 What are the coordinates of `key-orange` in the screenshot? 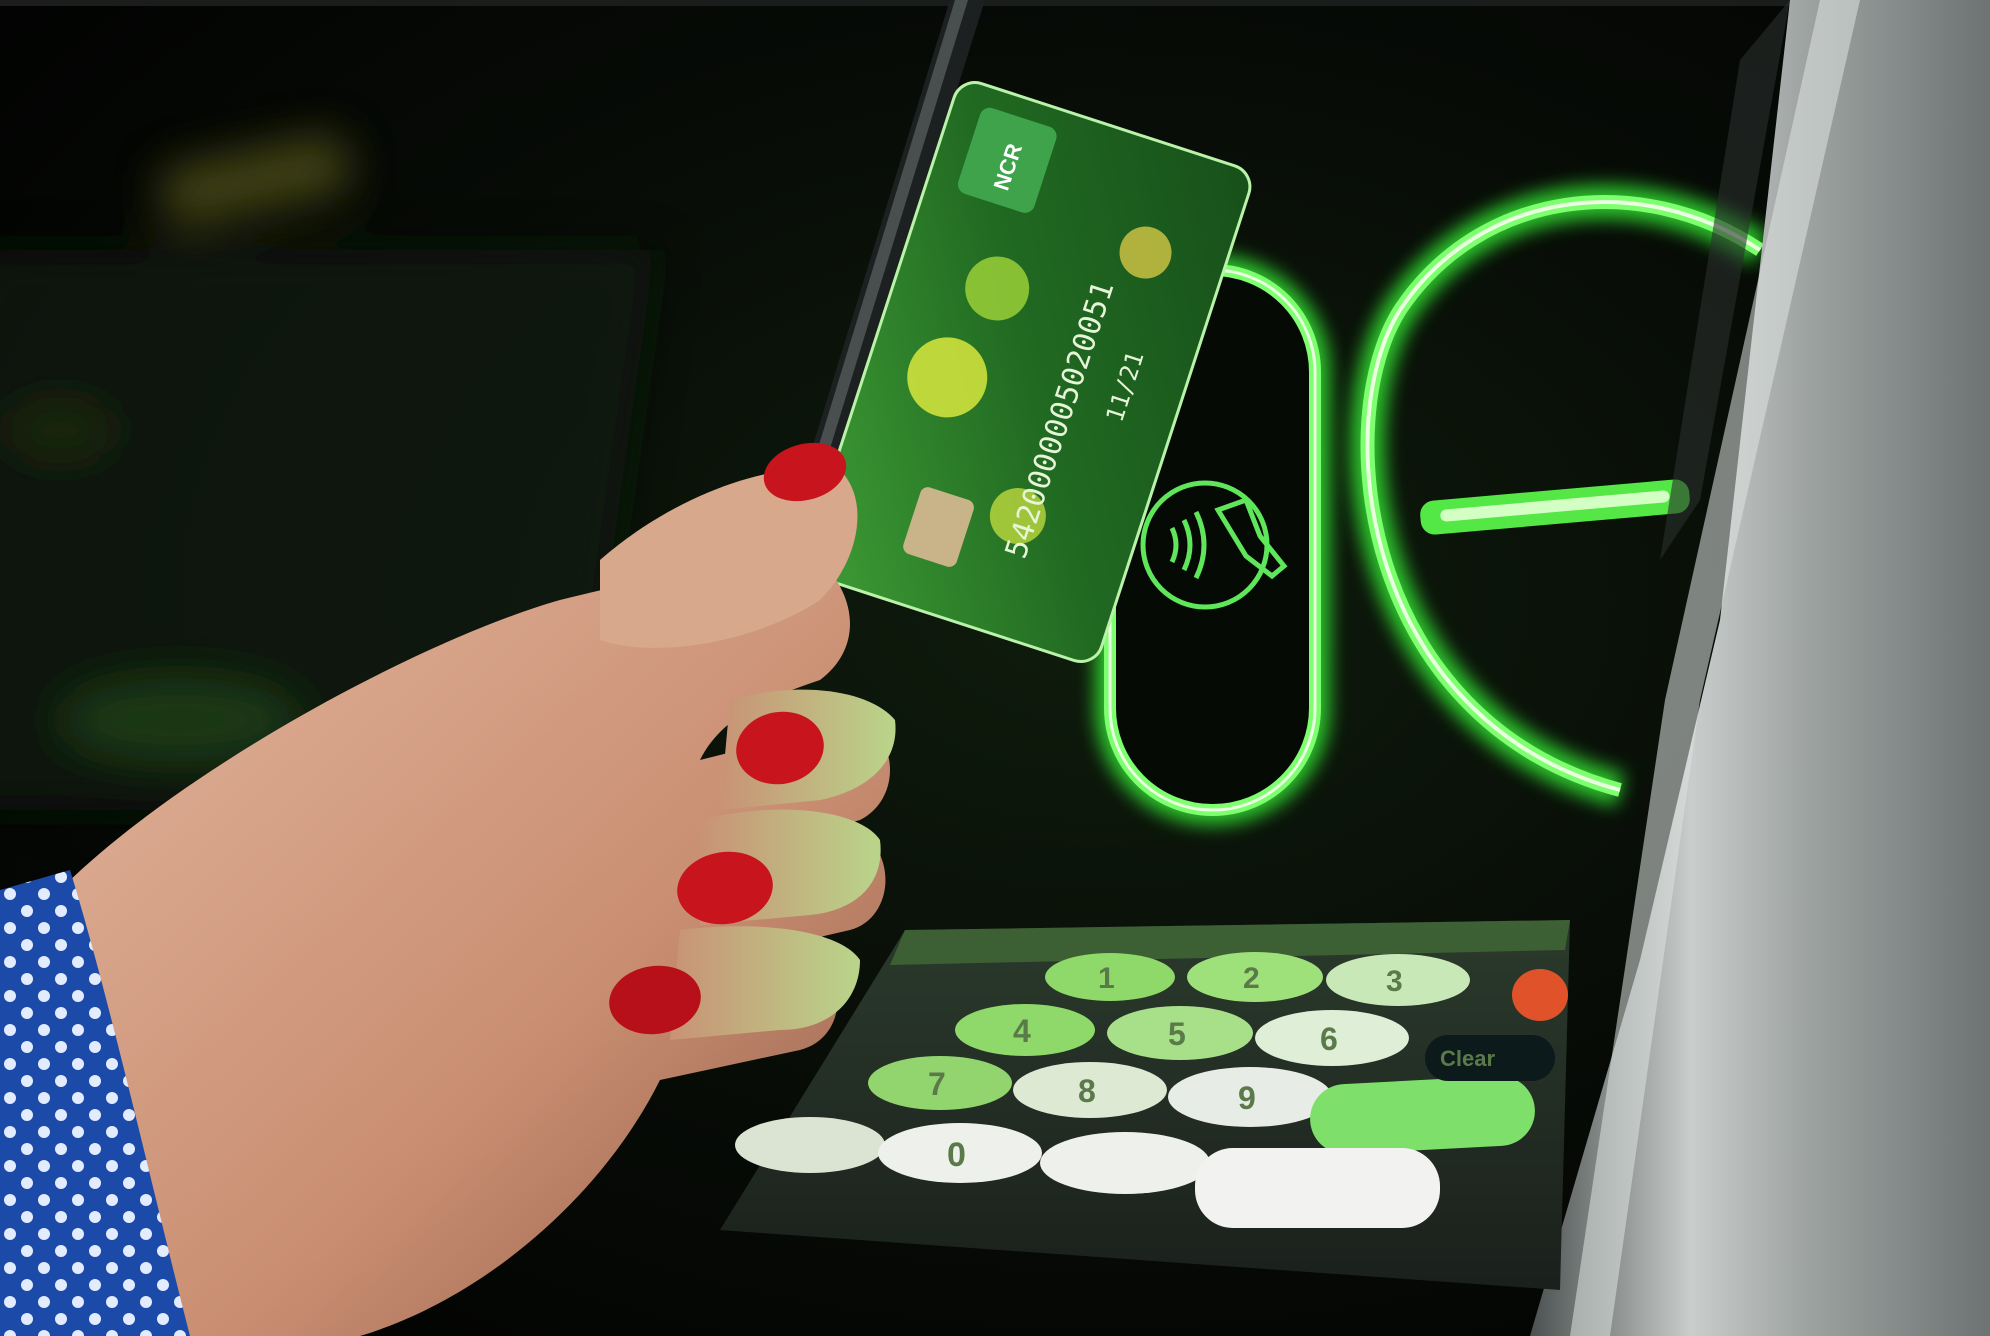 It's located at (1540, 995).